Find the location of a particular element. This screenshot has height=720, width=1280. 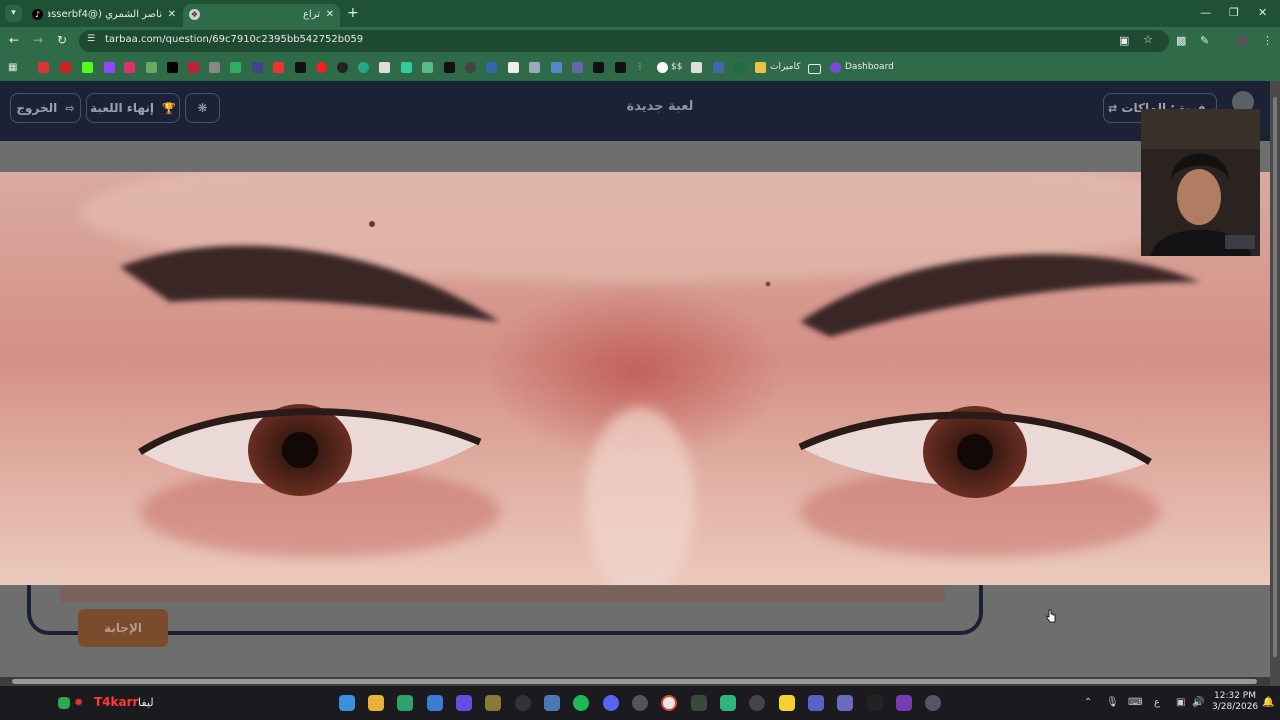

network-icon: ▣ is located at coordinates (1180, 702).